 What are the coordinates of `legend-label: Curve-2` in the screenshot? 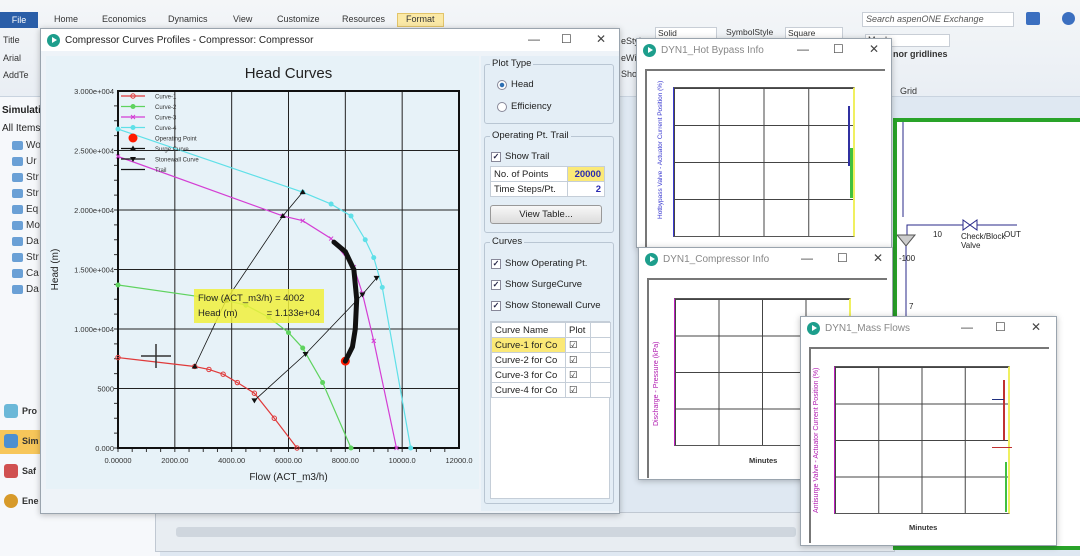 It's located at (166, 108).